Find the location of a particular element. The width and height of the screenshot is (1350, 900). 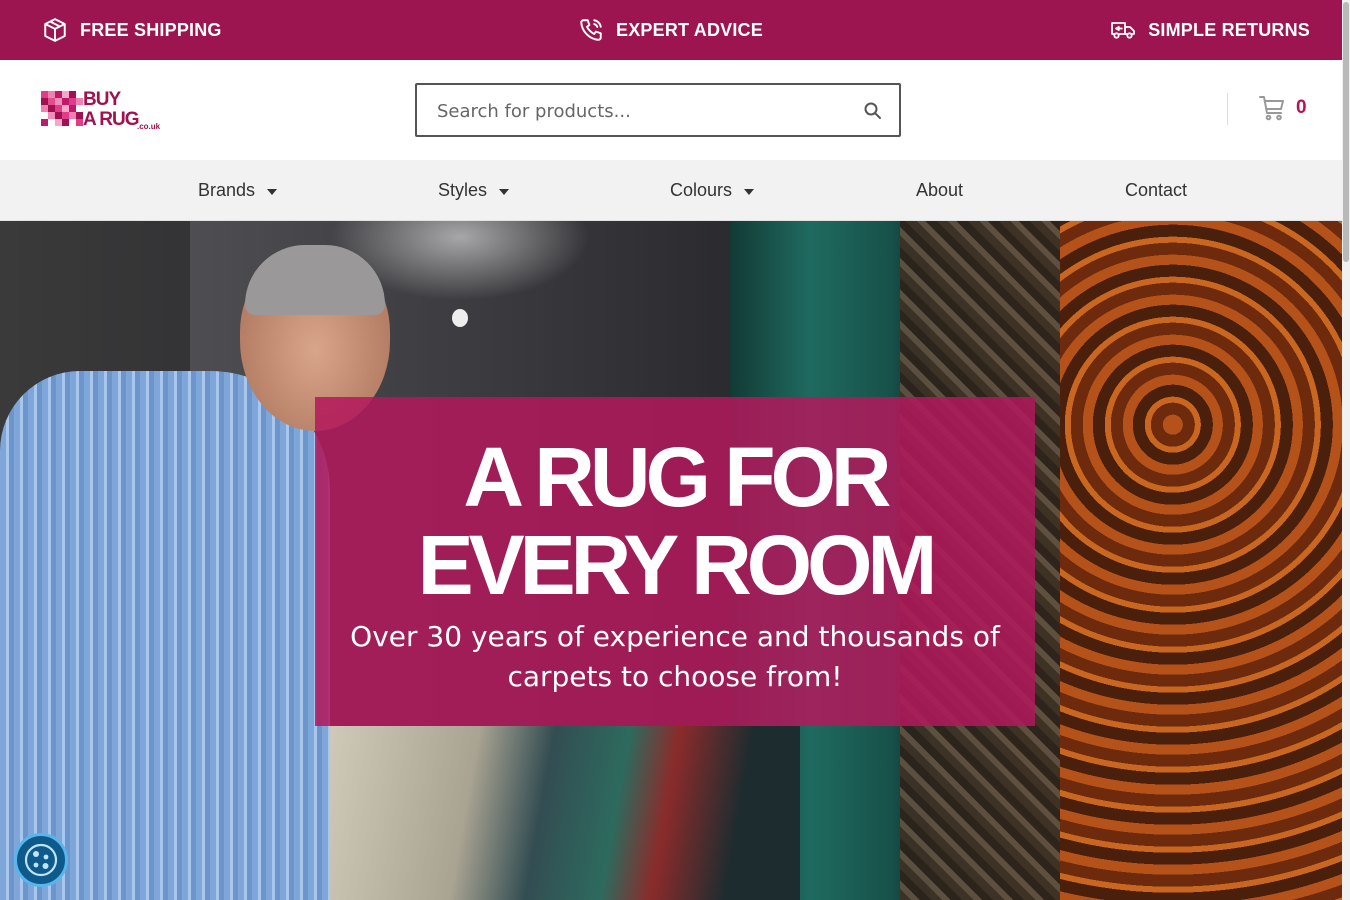

cart-count: 0 is located at coordinates (1301, 107).